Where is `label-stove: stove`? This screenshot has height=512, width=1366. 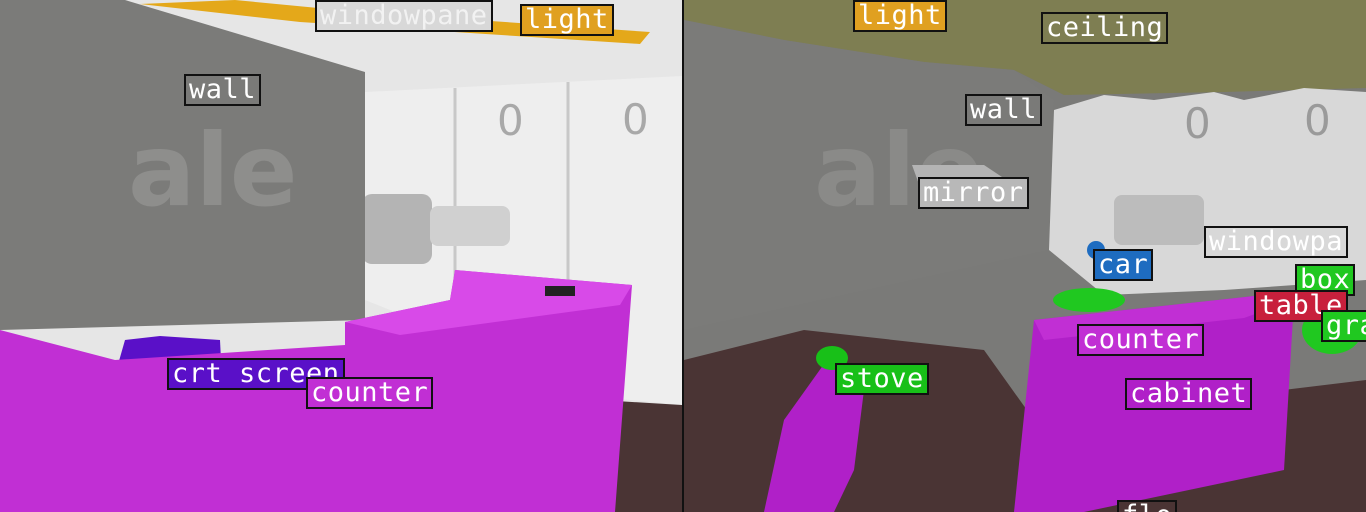
label-stove: stove is located at coordinates (882, 379).